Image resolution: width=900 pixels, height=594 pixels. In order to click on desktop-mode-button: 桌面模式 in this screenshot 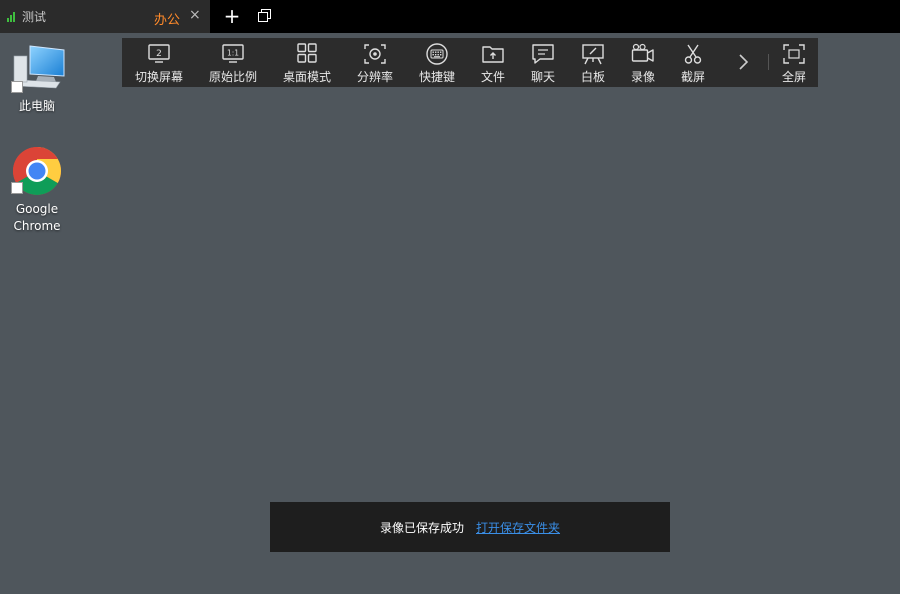, I will do `click(307, 62)`.